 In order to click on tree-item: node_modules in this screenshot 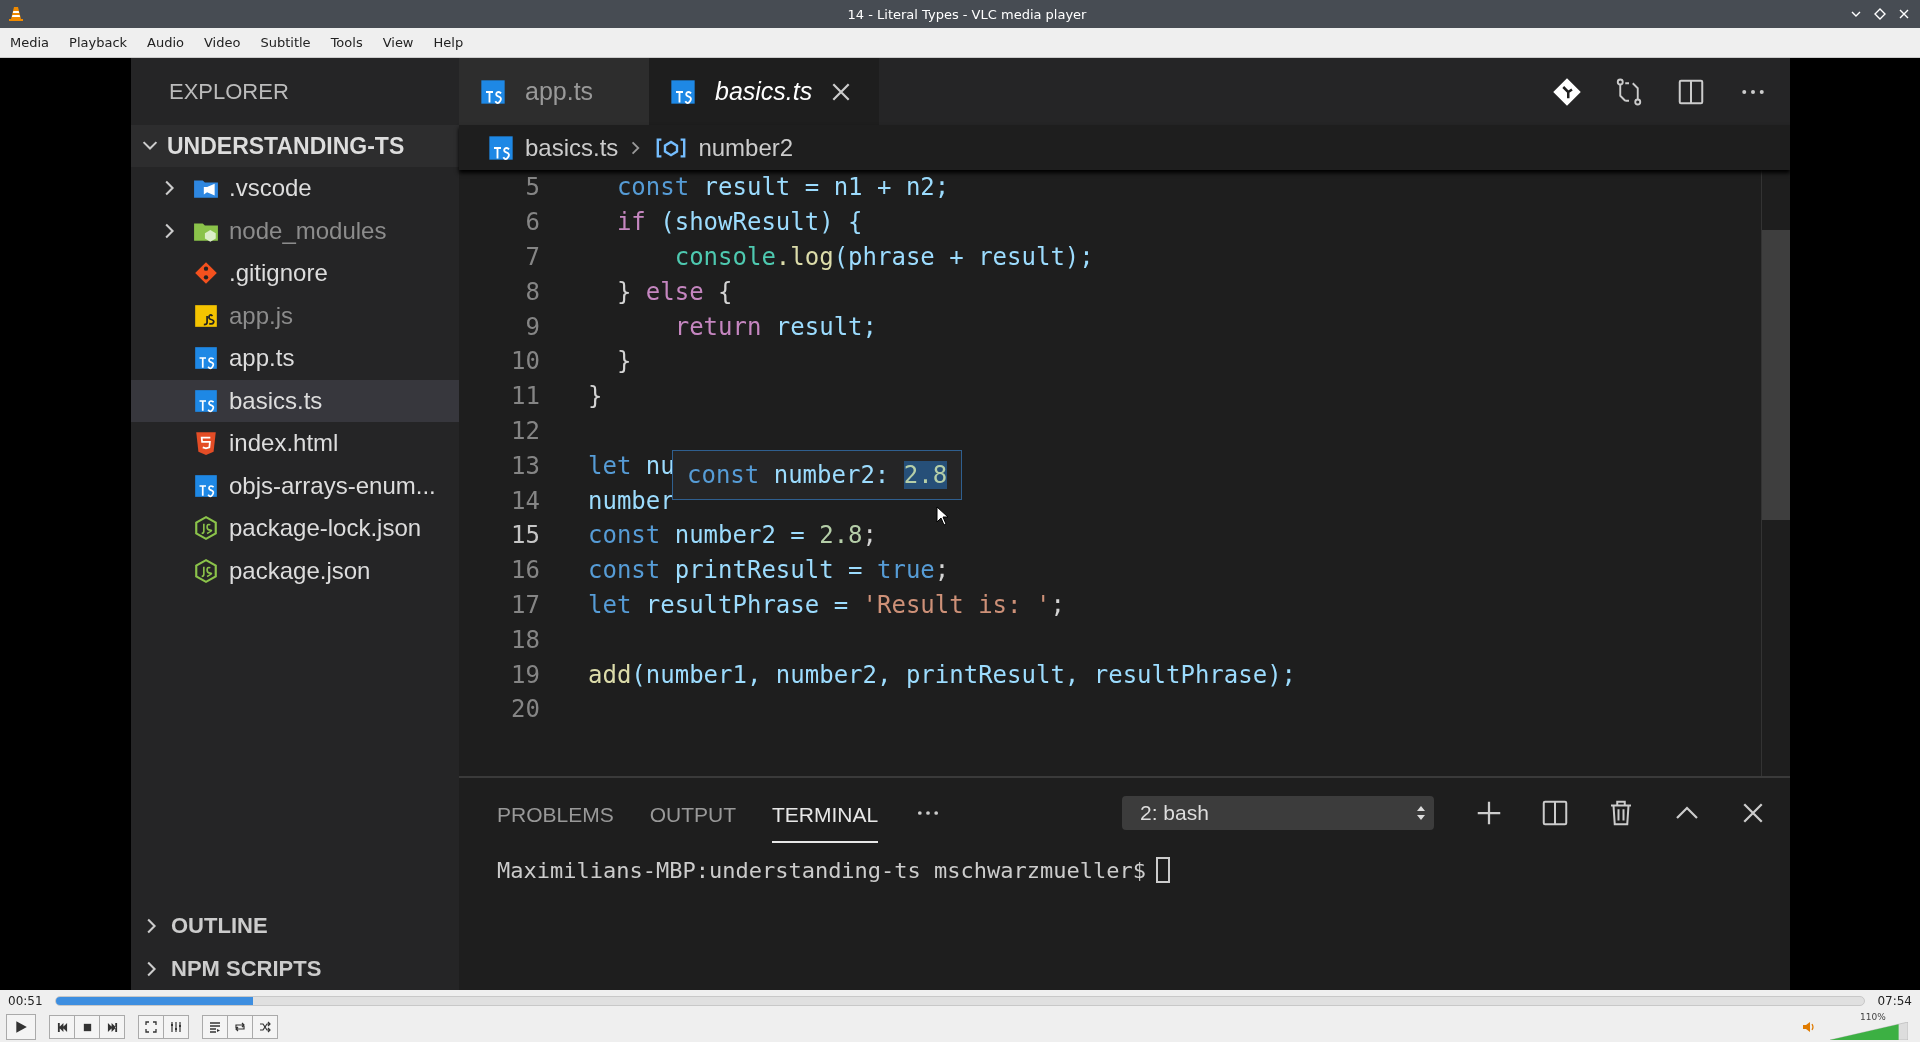, I will do `click(295, 230)`.